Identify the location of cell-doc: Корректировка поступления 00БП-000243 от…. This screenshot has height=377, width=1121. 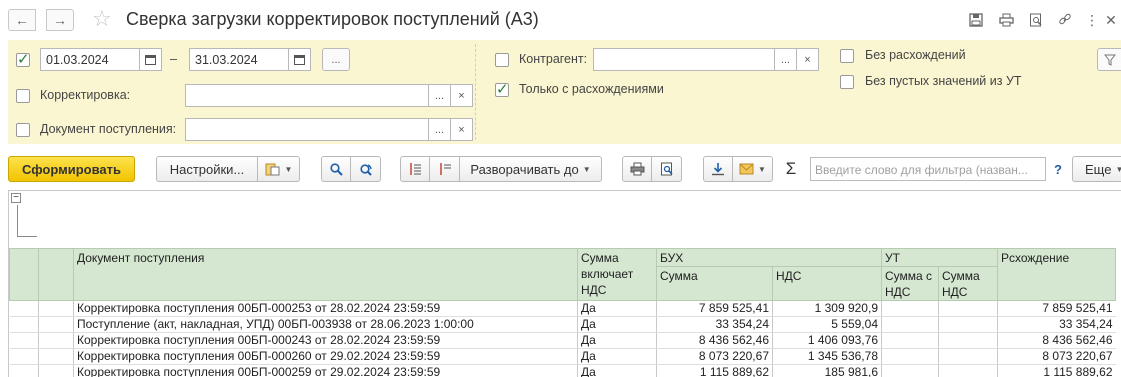
(325, 340).